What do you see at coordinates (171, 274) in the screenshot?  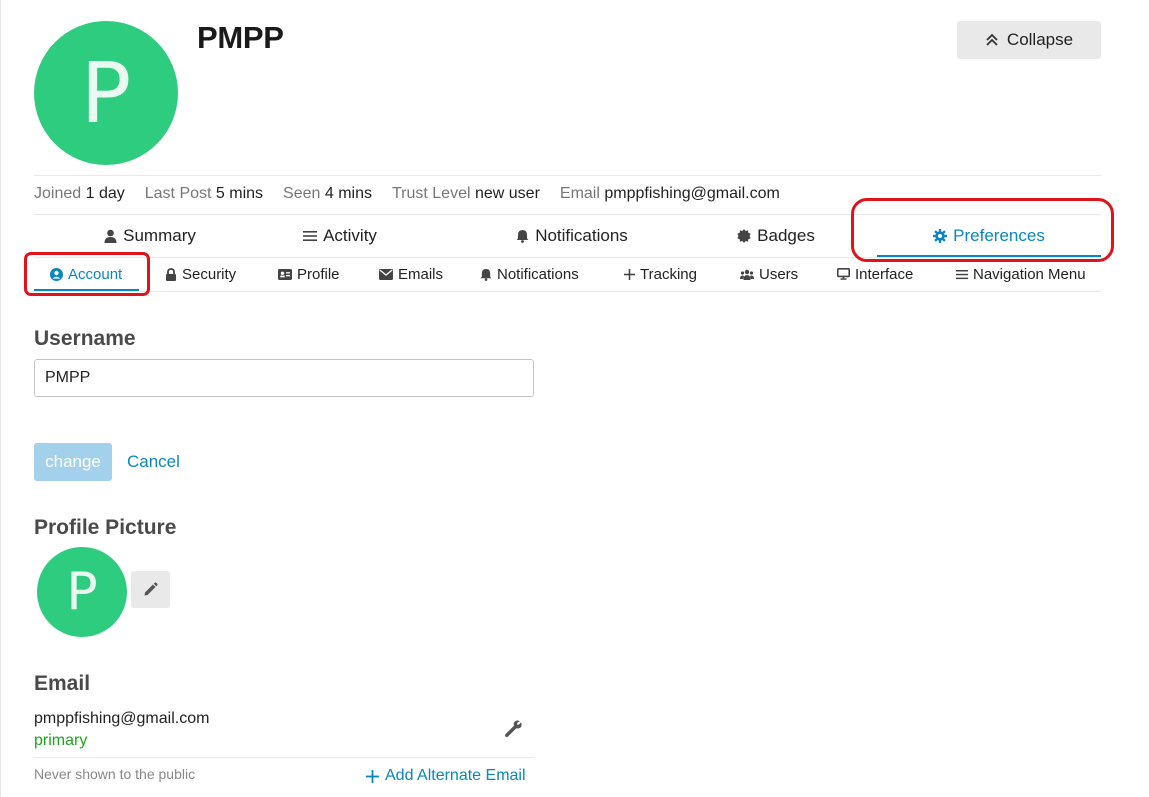 I see `lock-icon` at bounding box center [171, 274].